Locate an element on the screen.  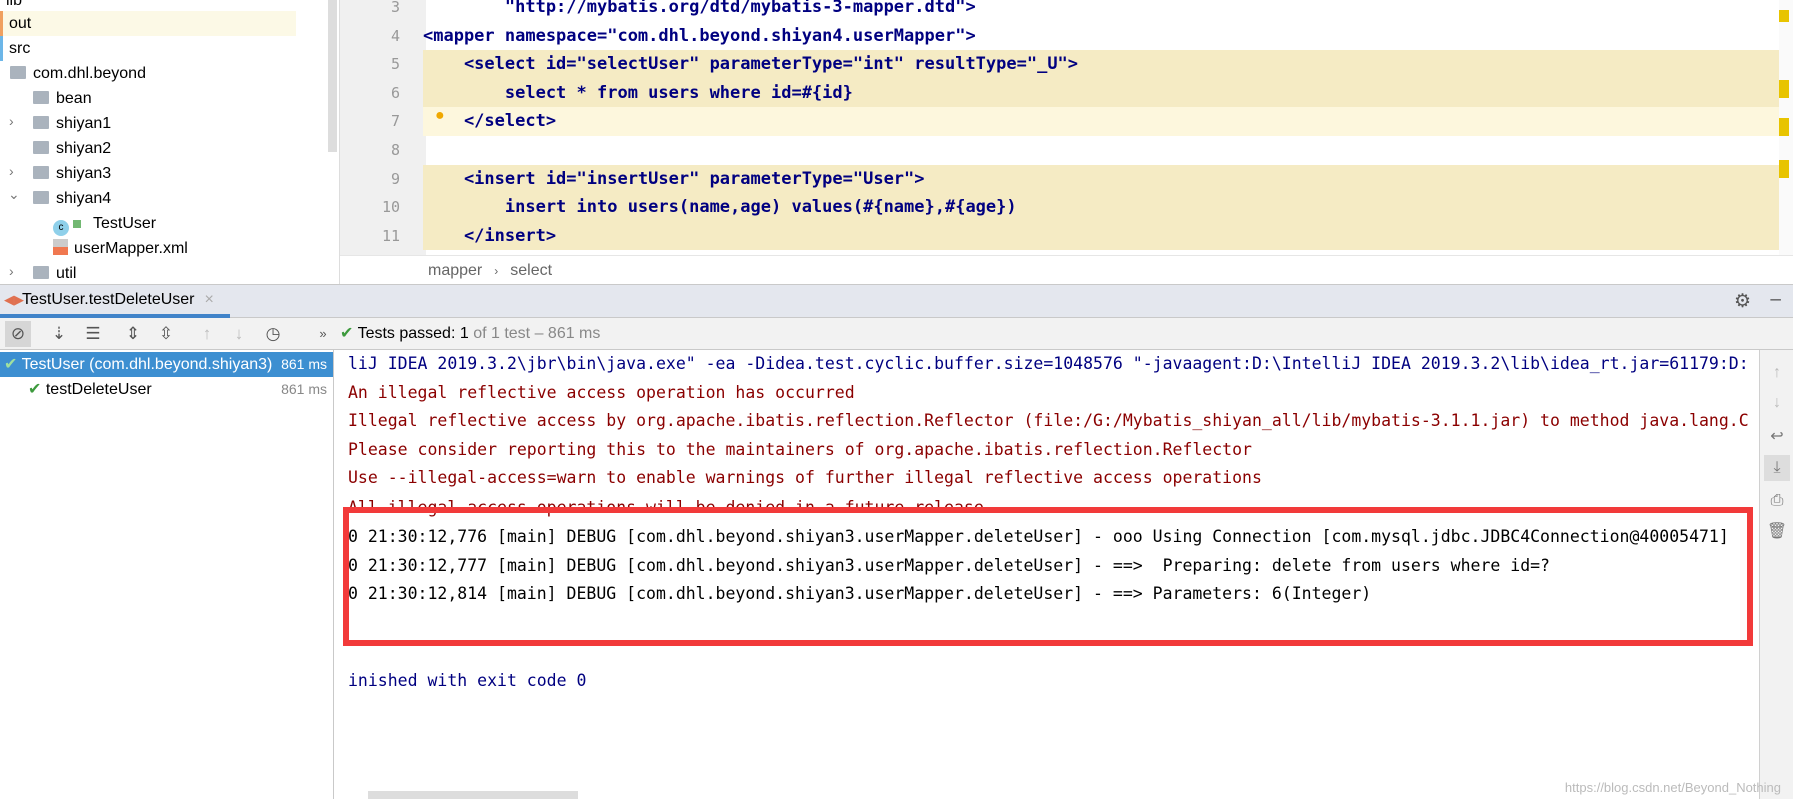
line-number: 6 is located at coordinates (395, 92).